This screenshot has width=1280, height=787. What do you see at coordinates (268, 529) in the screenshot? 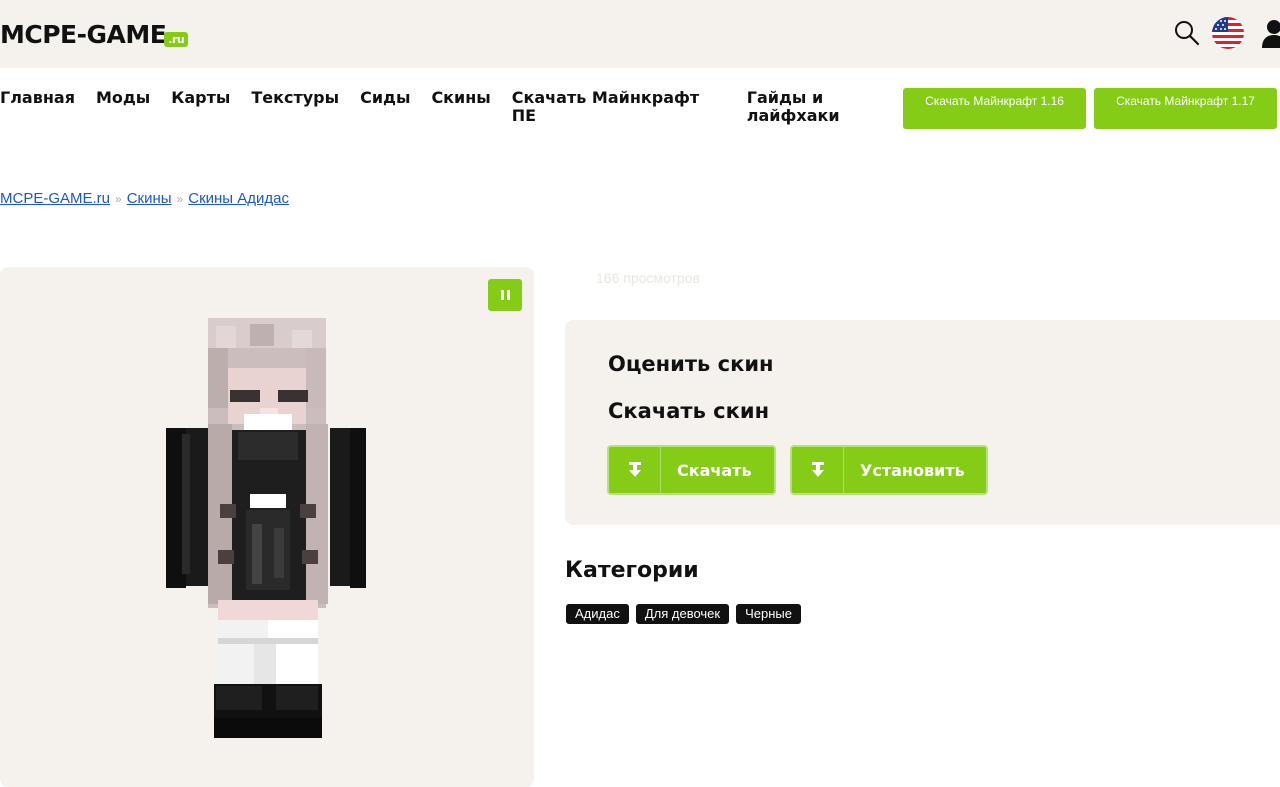
I see `skin-preview` at bounding box center [268, 529].